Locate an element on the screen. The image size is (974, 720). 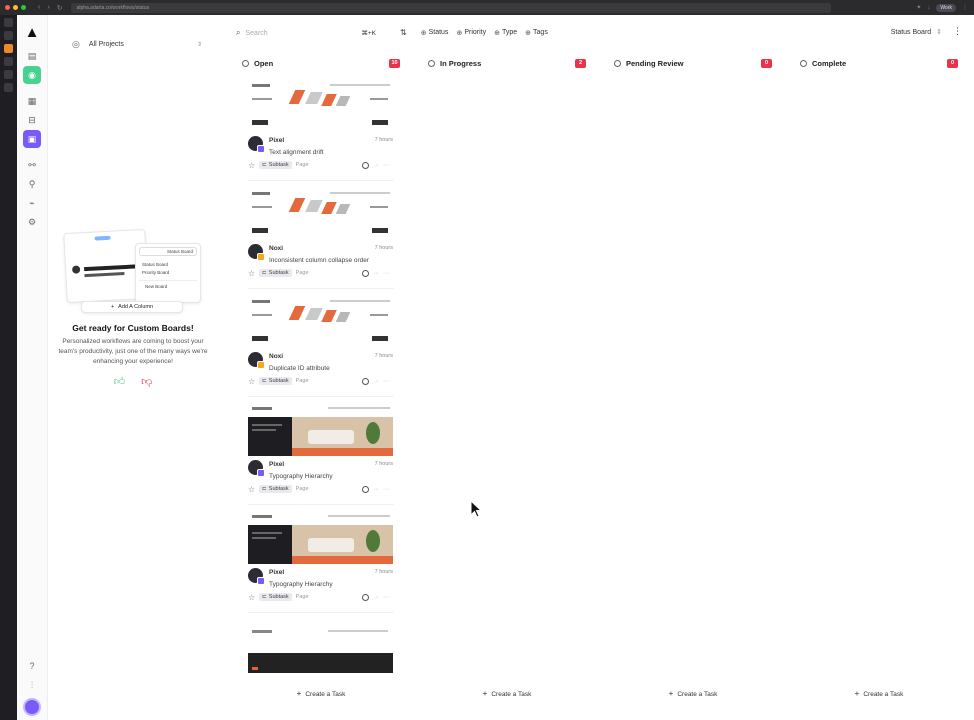
assignee-avatar is located at coordinates (256, 576).